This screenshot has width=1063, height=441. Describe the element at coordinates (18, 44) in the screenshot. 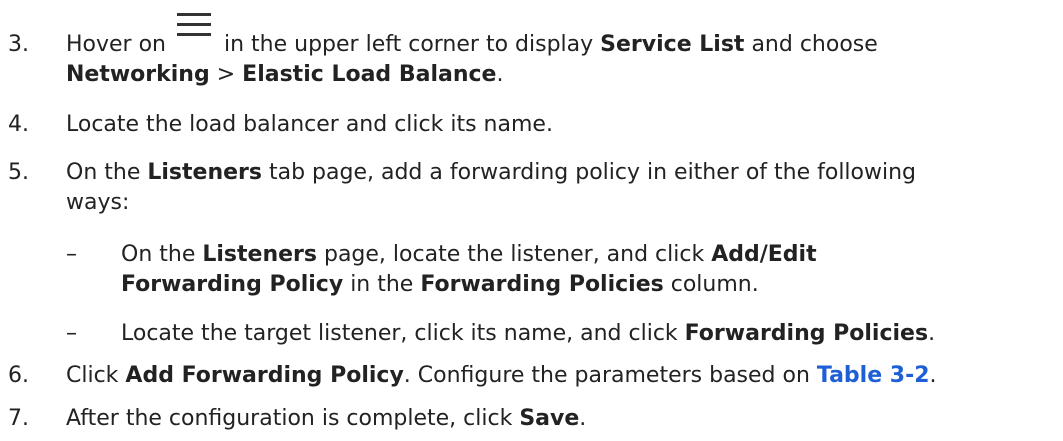

I see `step-number: 3.` at that location.